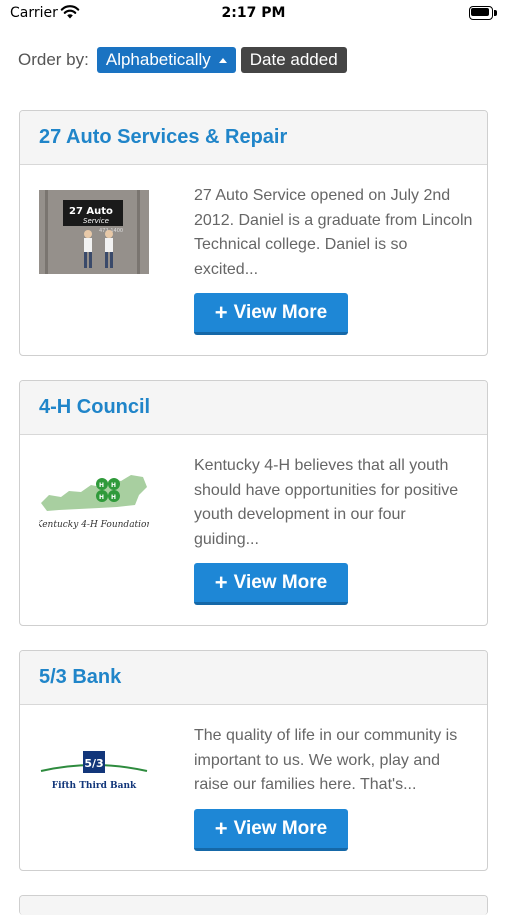 The image size is (507, 915). What do you see at coordinates (80, 677) in the screenshot?
I see `listing-title: 5/3 Bank` at bounding box center [80, 677].